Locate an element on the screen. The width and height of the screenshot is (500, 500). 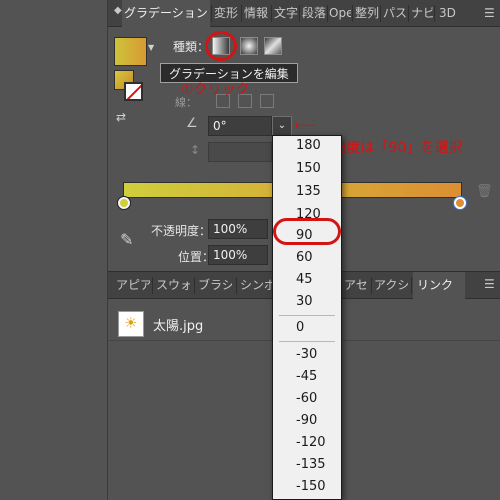
tab-symbols: シンボ is located at coordinates (257, 285).